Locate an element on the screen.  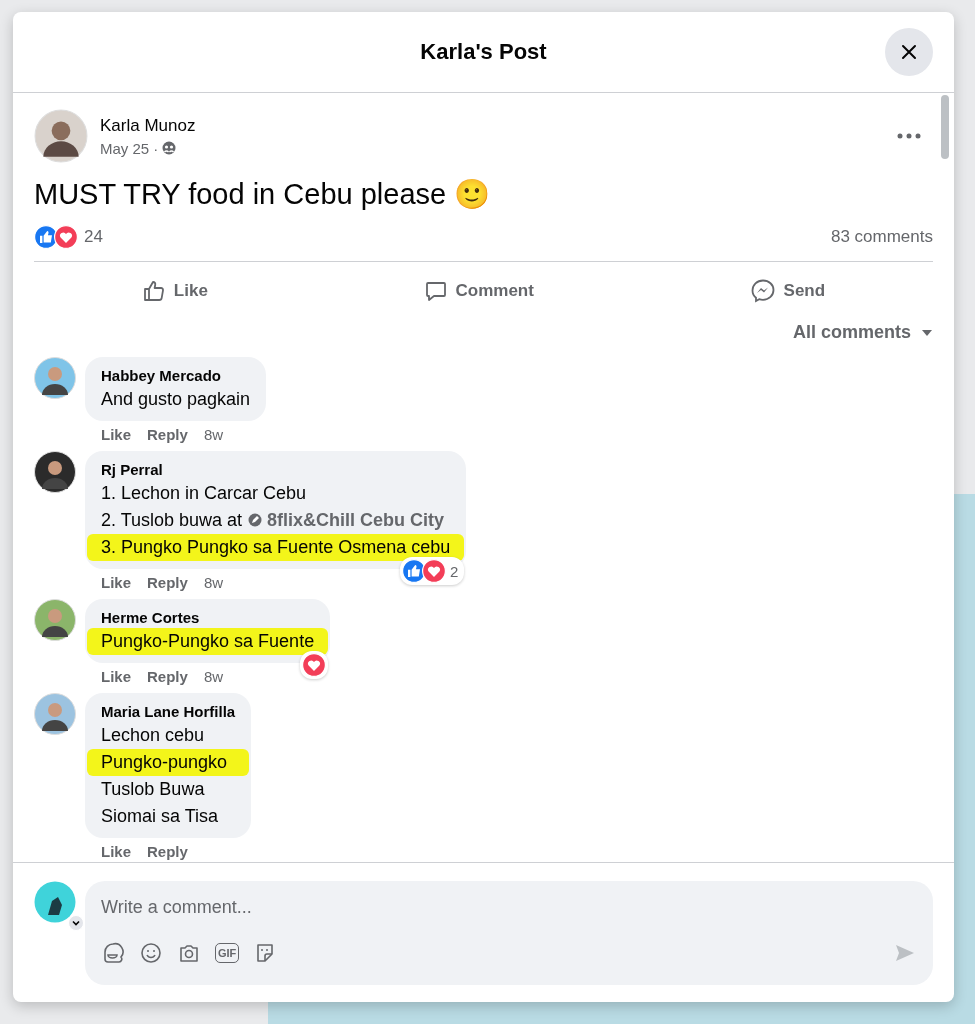
gif-button: GIF is located at coordinates (227, 953).